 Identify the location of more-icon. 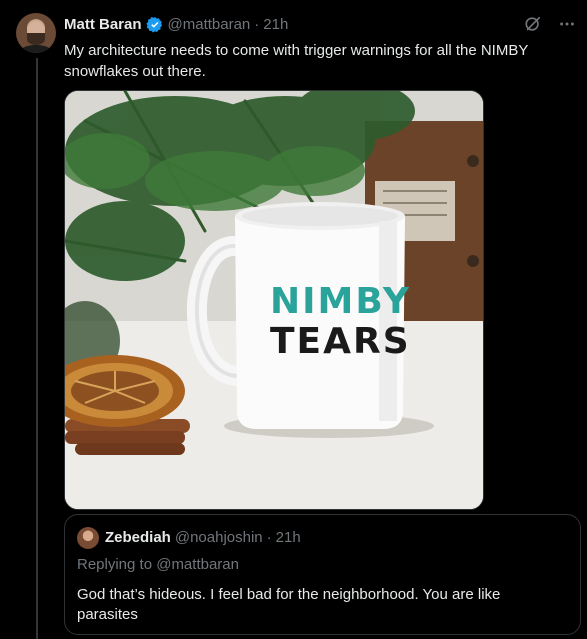
(567, 24).